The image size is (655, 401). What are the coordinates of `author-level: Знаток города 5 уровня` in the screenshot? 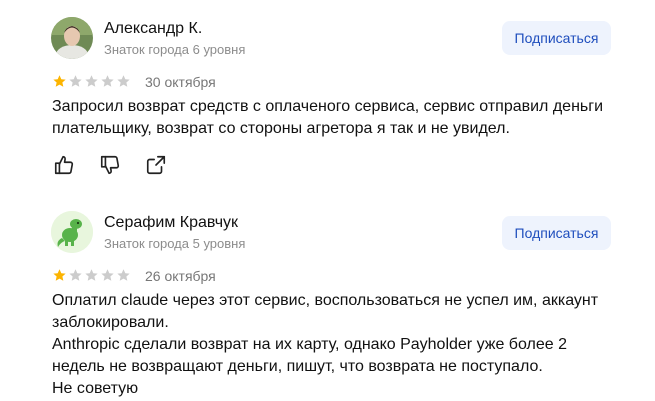 It's located at (175, 243).